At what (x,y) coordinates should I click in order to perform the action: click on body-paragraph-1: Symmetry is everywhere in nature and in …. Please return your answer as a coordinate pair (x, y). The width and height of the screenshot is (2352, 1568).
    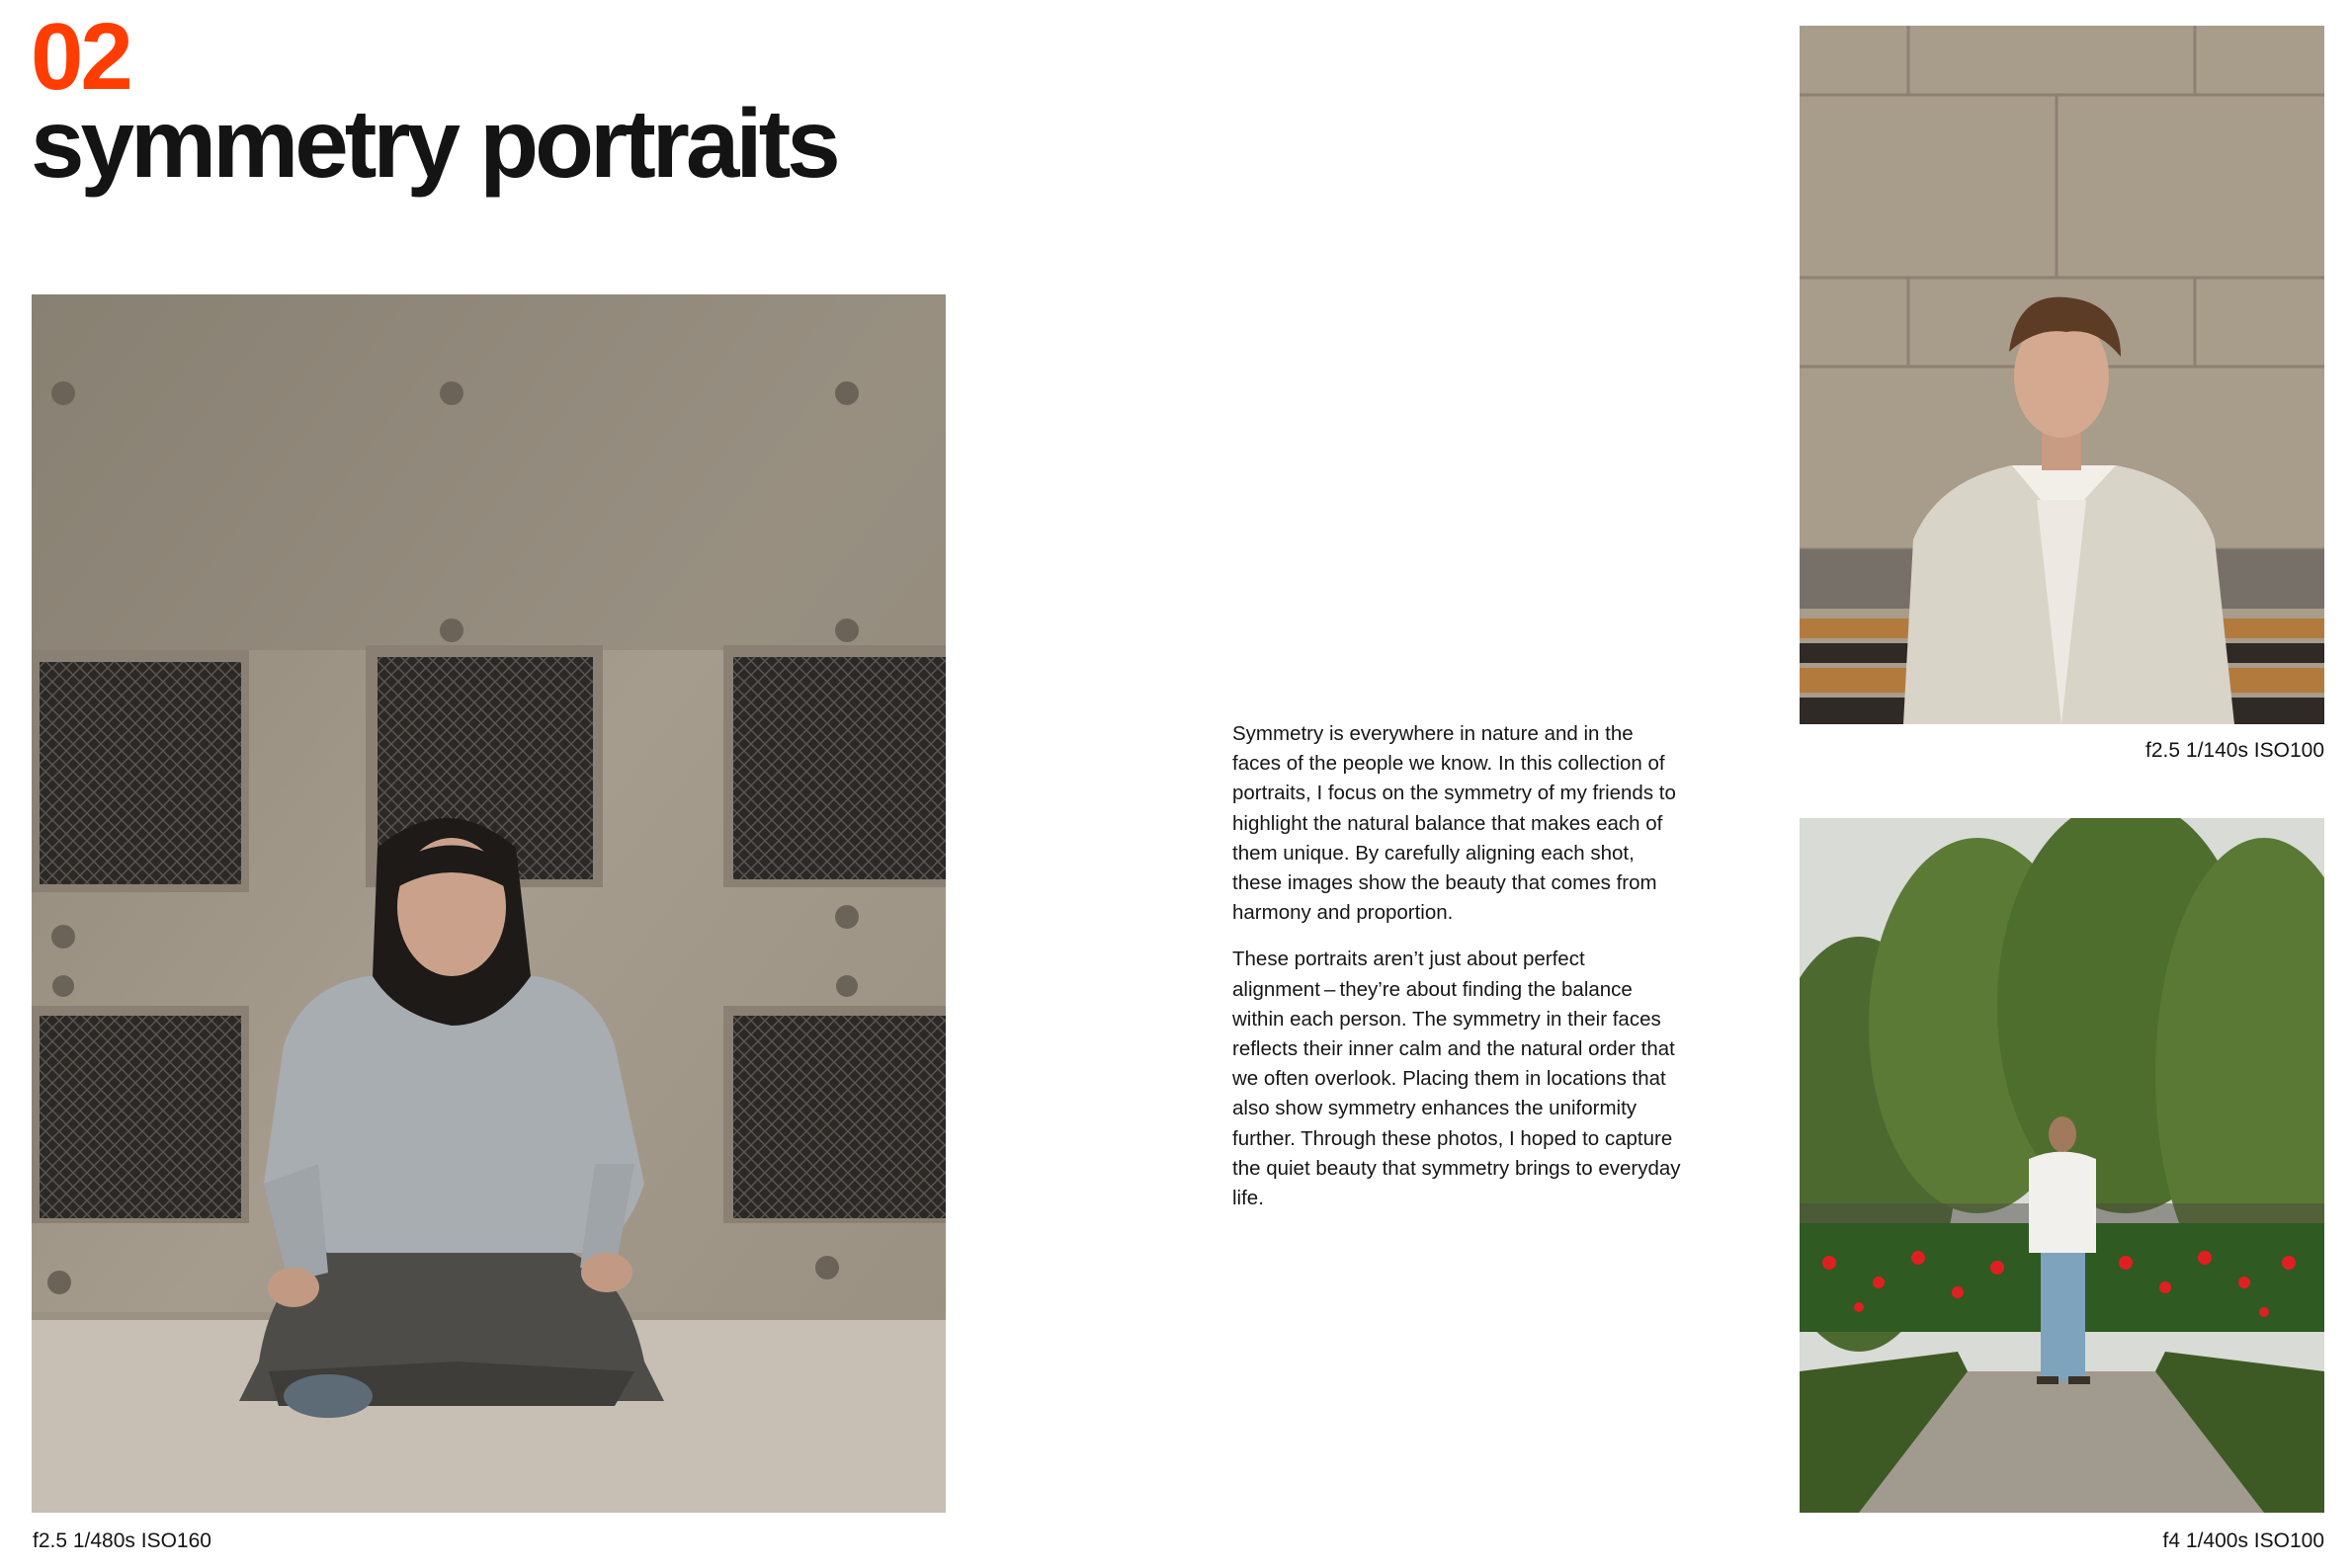
    Looking at the image, I should click on (1454, 823).